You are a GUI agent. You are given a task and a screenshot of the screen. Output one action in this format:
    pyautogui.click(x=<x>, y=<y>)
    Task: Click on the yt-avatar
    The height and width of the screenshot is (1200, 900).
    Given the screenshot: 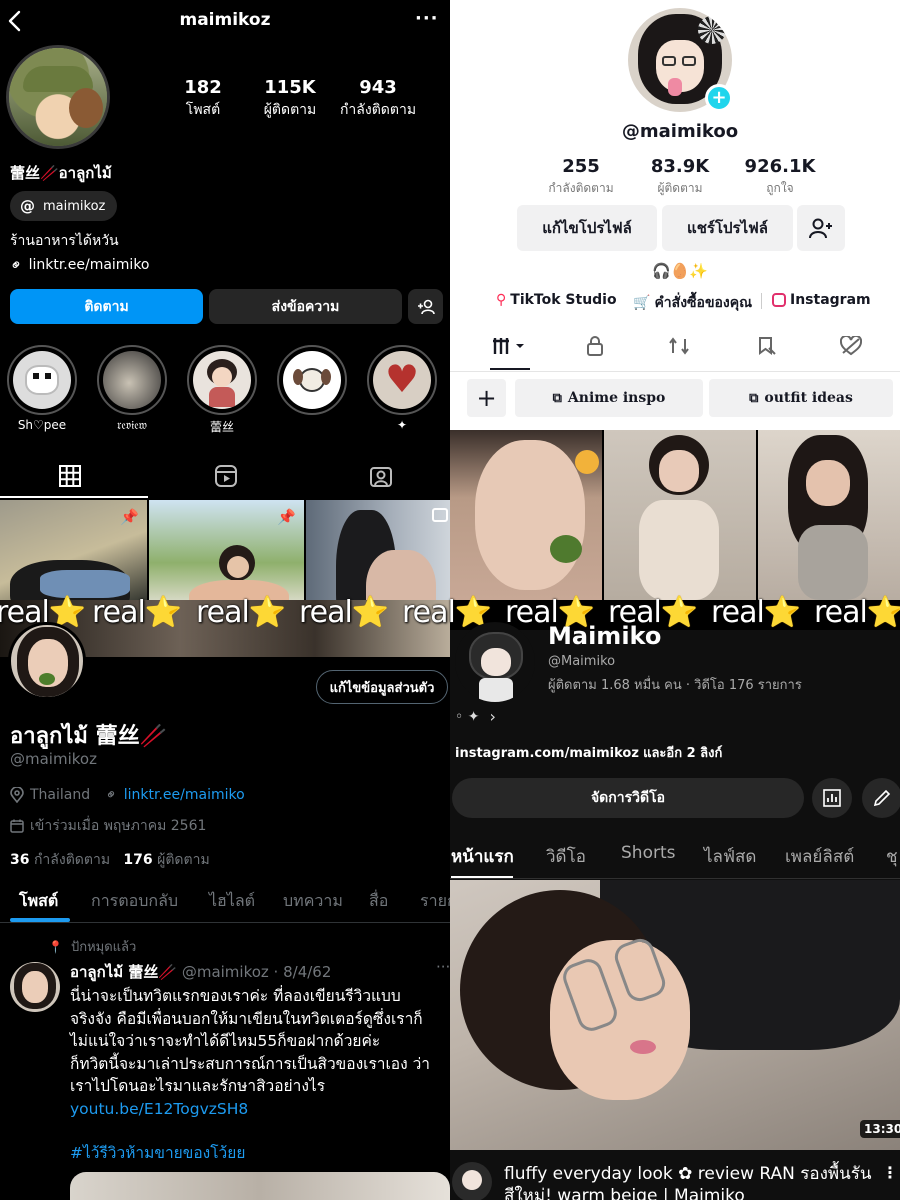 What is the action you would take?
    pyautogui.click(x=495, y=662)
    